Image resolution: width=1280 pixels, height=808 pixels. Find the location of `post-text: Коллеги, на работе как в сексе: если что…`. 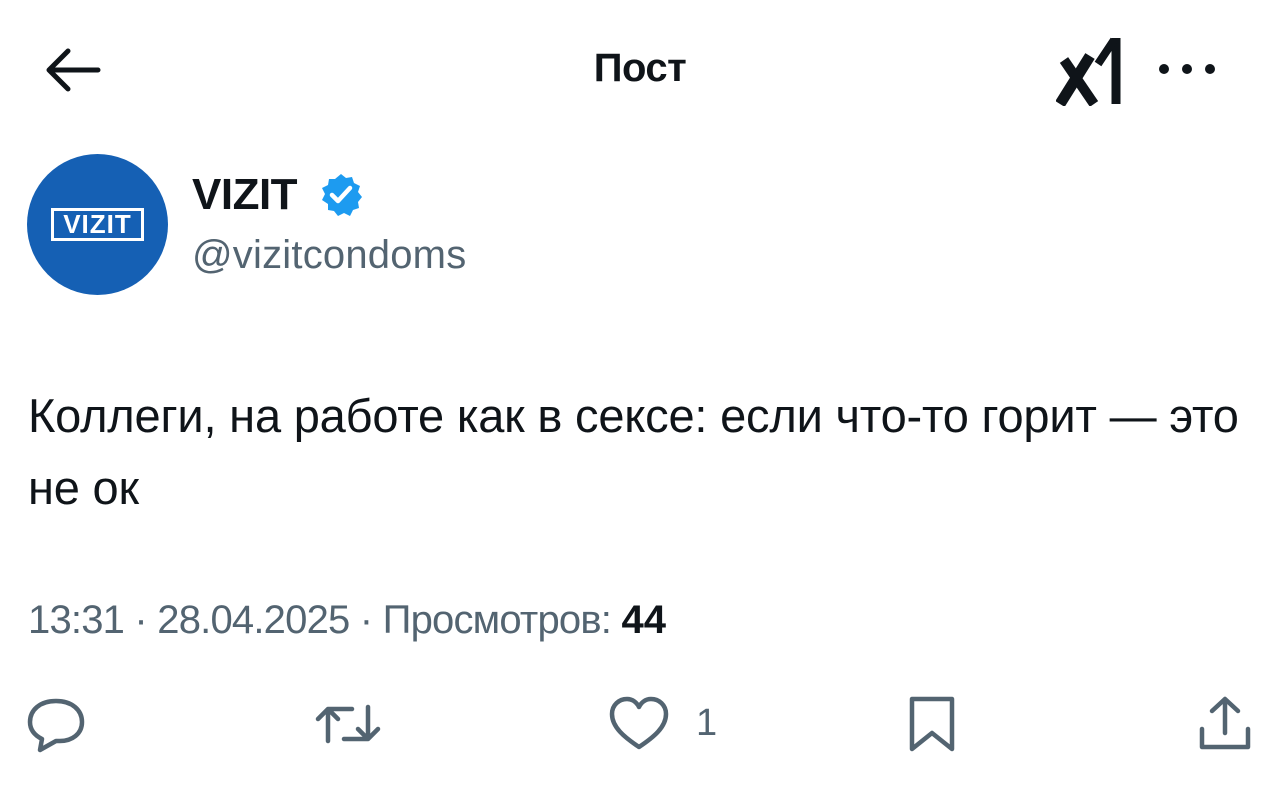

post-text: Коллеги, на работе как в сексе: если что… is located at coordinates (633, 451).